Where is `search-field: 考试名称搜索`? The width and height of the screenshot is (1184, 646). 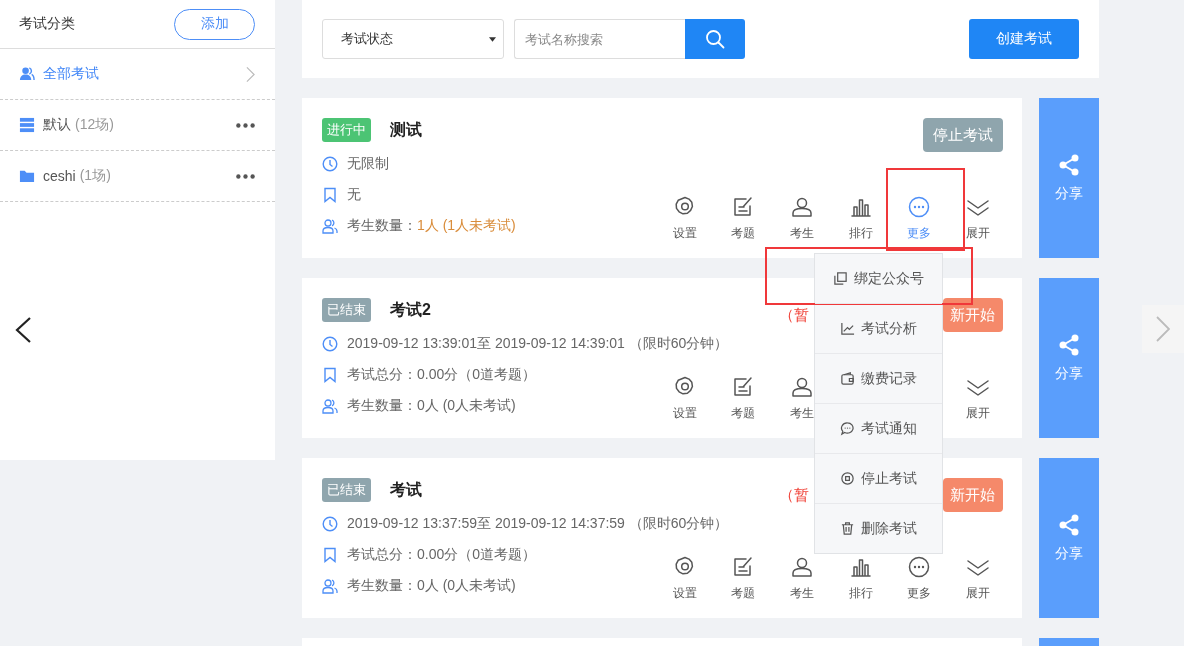
search-field: 考试名称搜索 is located at coordinates (599, 39).